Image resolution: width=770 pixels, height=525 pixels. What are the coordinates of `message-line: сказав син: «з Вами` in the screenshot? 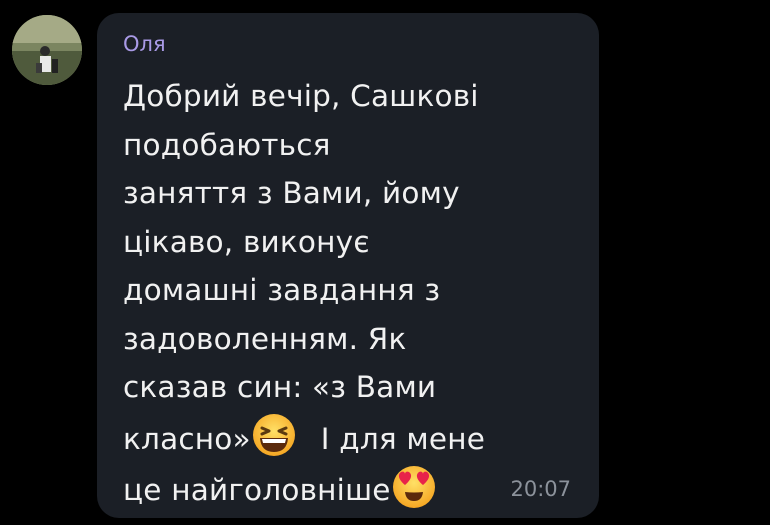 It's located at (280, 387).